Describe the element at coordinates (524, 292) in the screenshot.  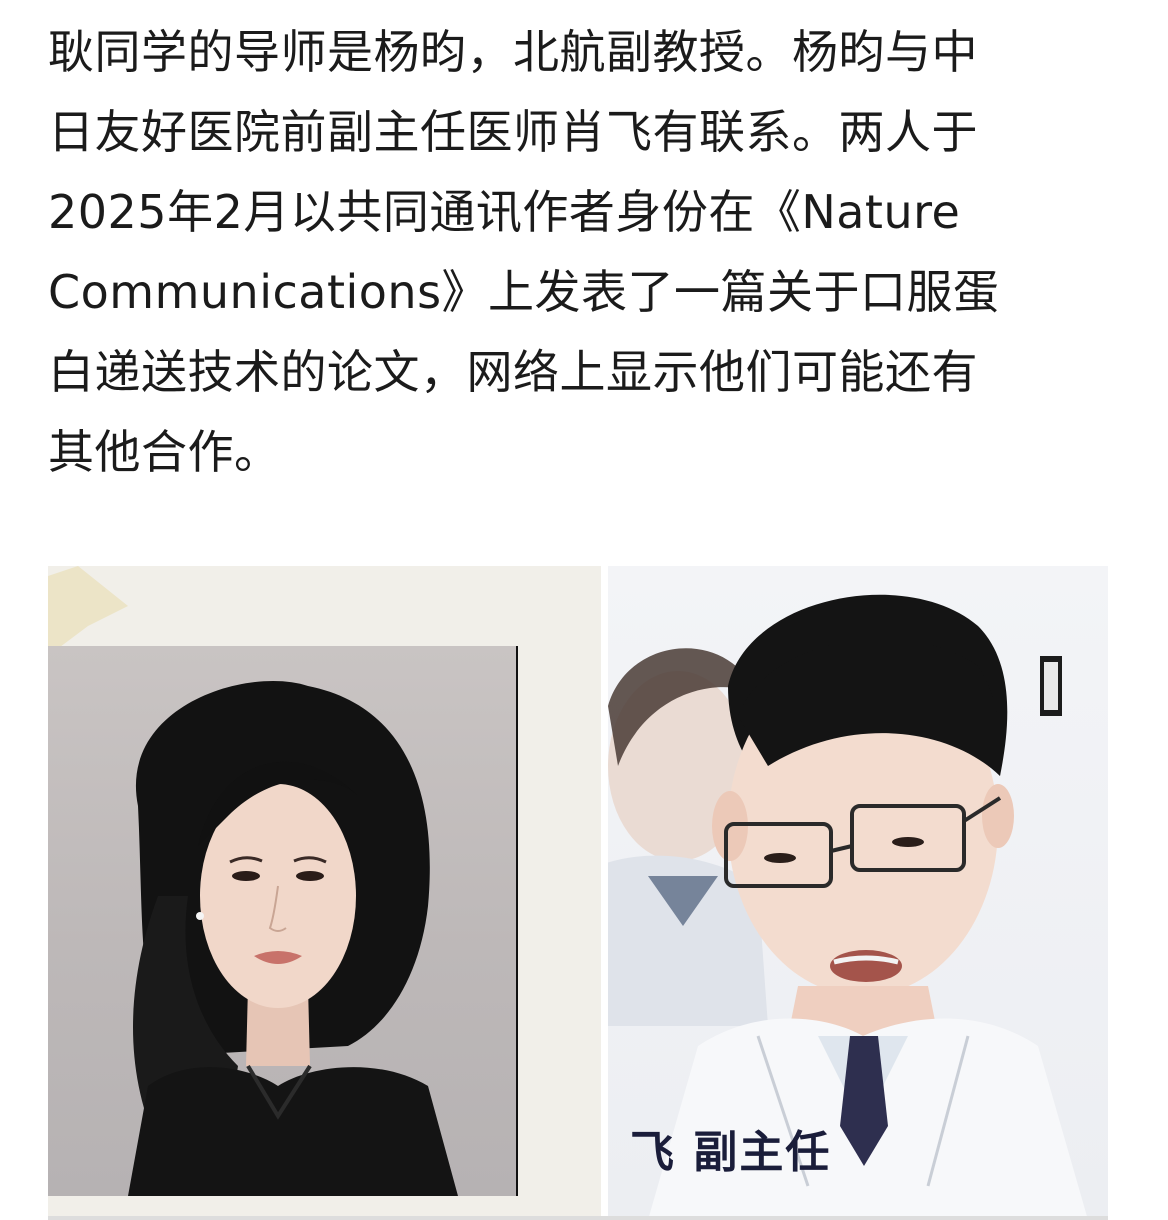
I see `article-line: Communications》上发表了一篇关于口服蛋` at that location.